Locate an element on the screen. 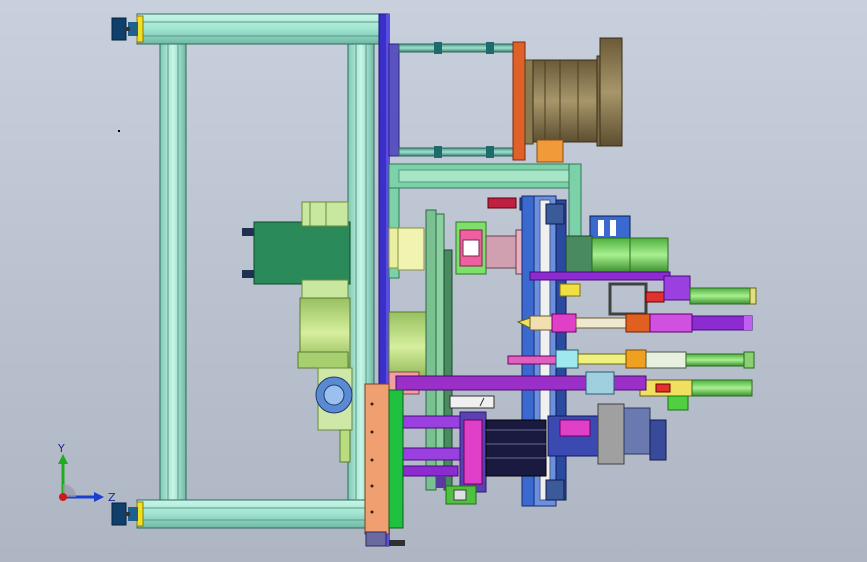 This screenshot has width=867, height=562. orientation-triad: Y Z is located at coordinates (85, 475).